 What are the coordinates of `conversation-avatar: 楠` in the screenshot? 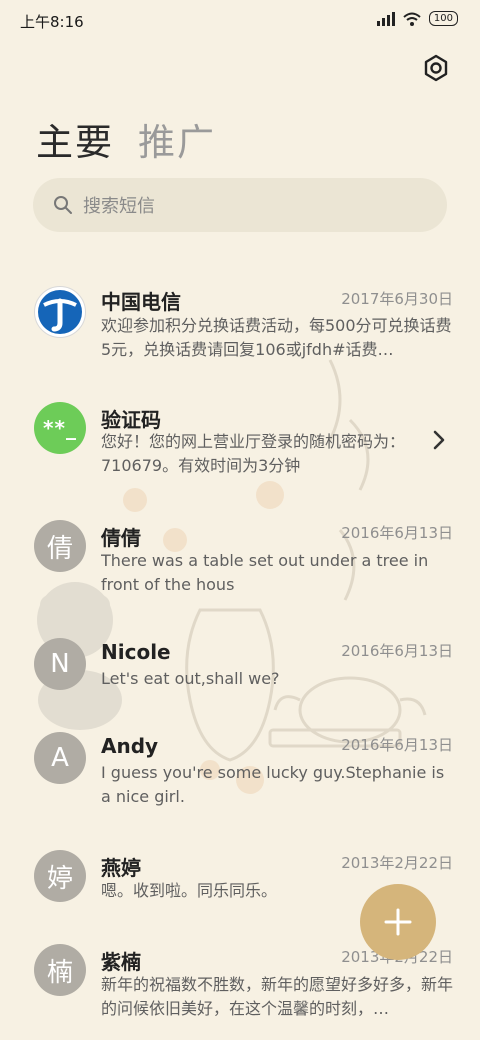 It's located at (60, 970).